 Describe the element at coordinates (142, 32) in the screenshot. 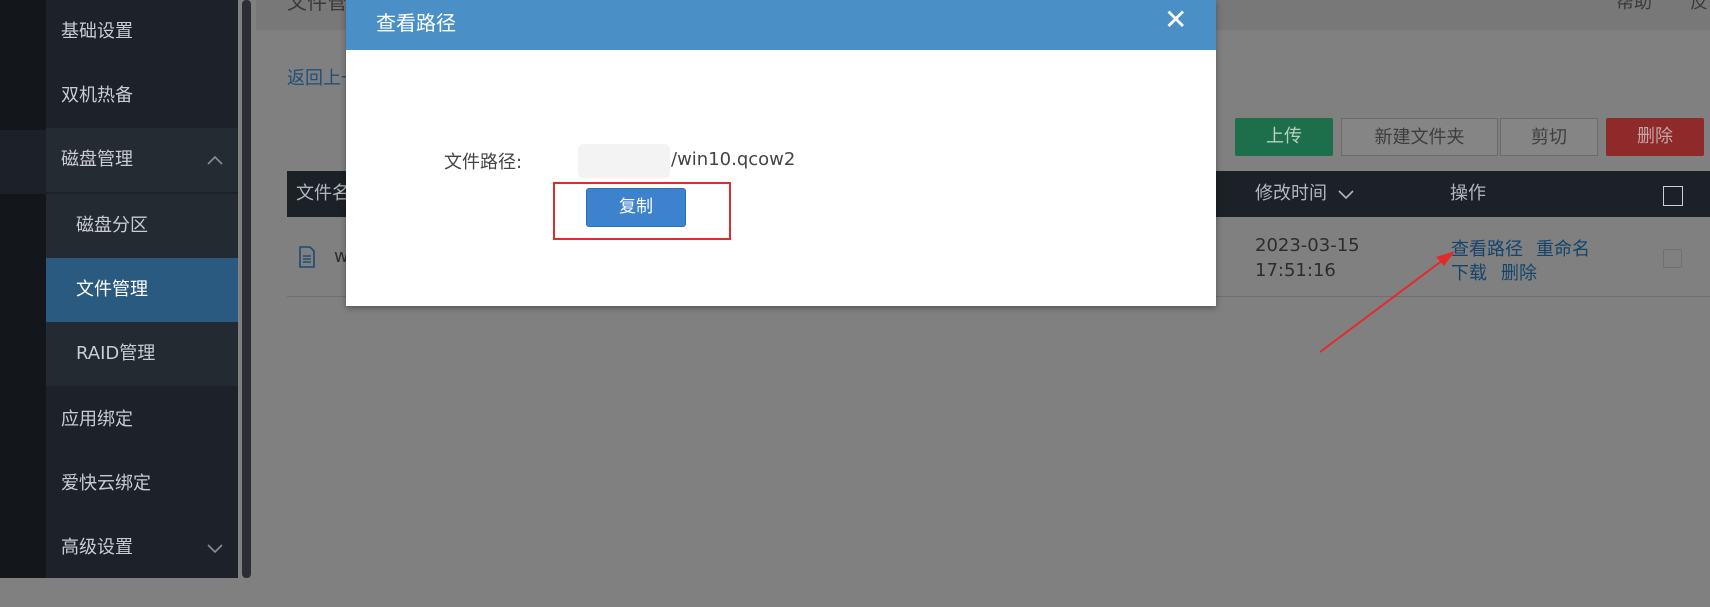

I see `sidebar-item-basic-settings: 基础设置` at that location.